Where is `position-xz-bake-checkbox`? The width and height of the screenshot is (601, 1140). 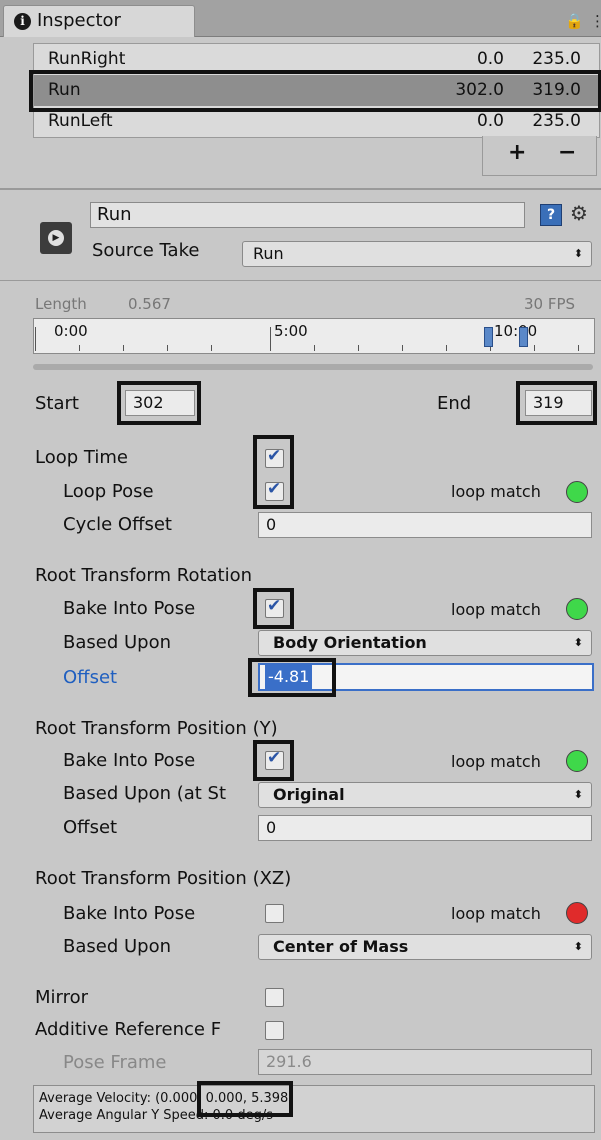
position-xz-bake-checkbox is located at coordinates (274, 913).